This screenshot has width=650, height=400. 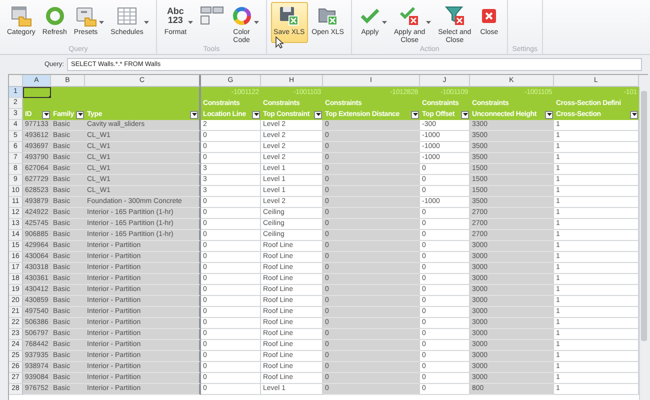 I want to click on funnel-close-icon, so click(x=455, y=16).